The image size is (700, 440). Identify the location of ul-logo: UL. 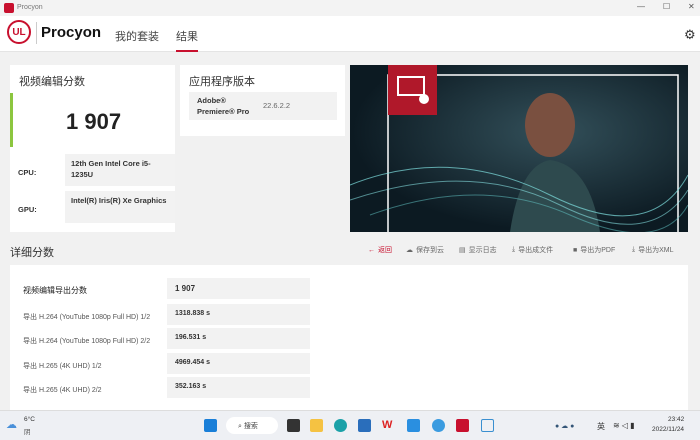
(19, 32).